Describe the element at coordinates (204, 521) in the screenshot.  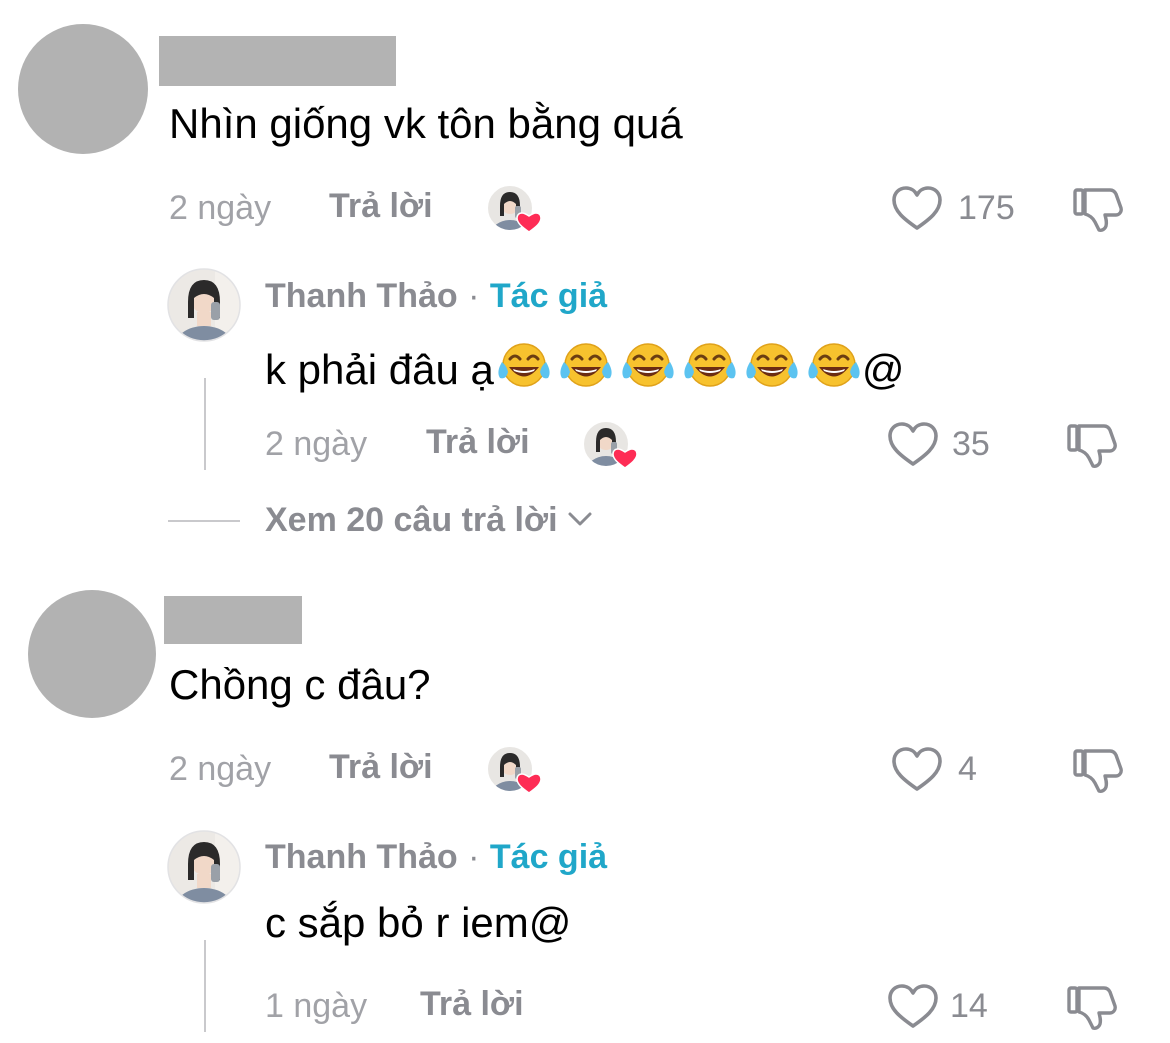
I see `view-replies-divider` at that location.